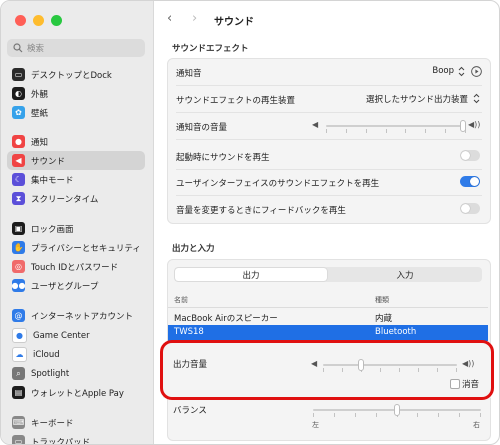  I want to click on back-button: ‹, so click(169, 18).